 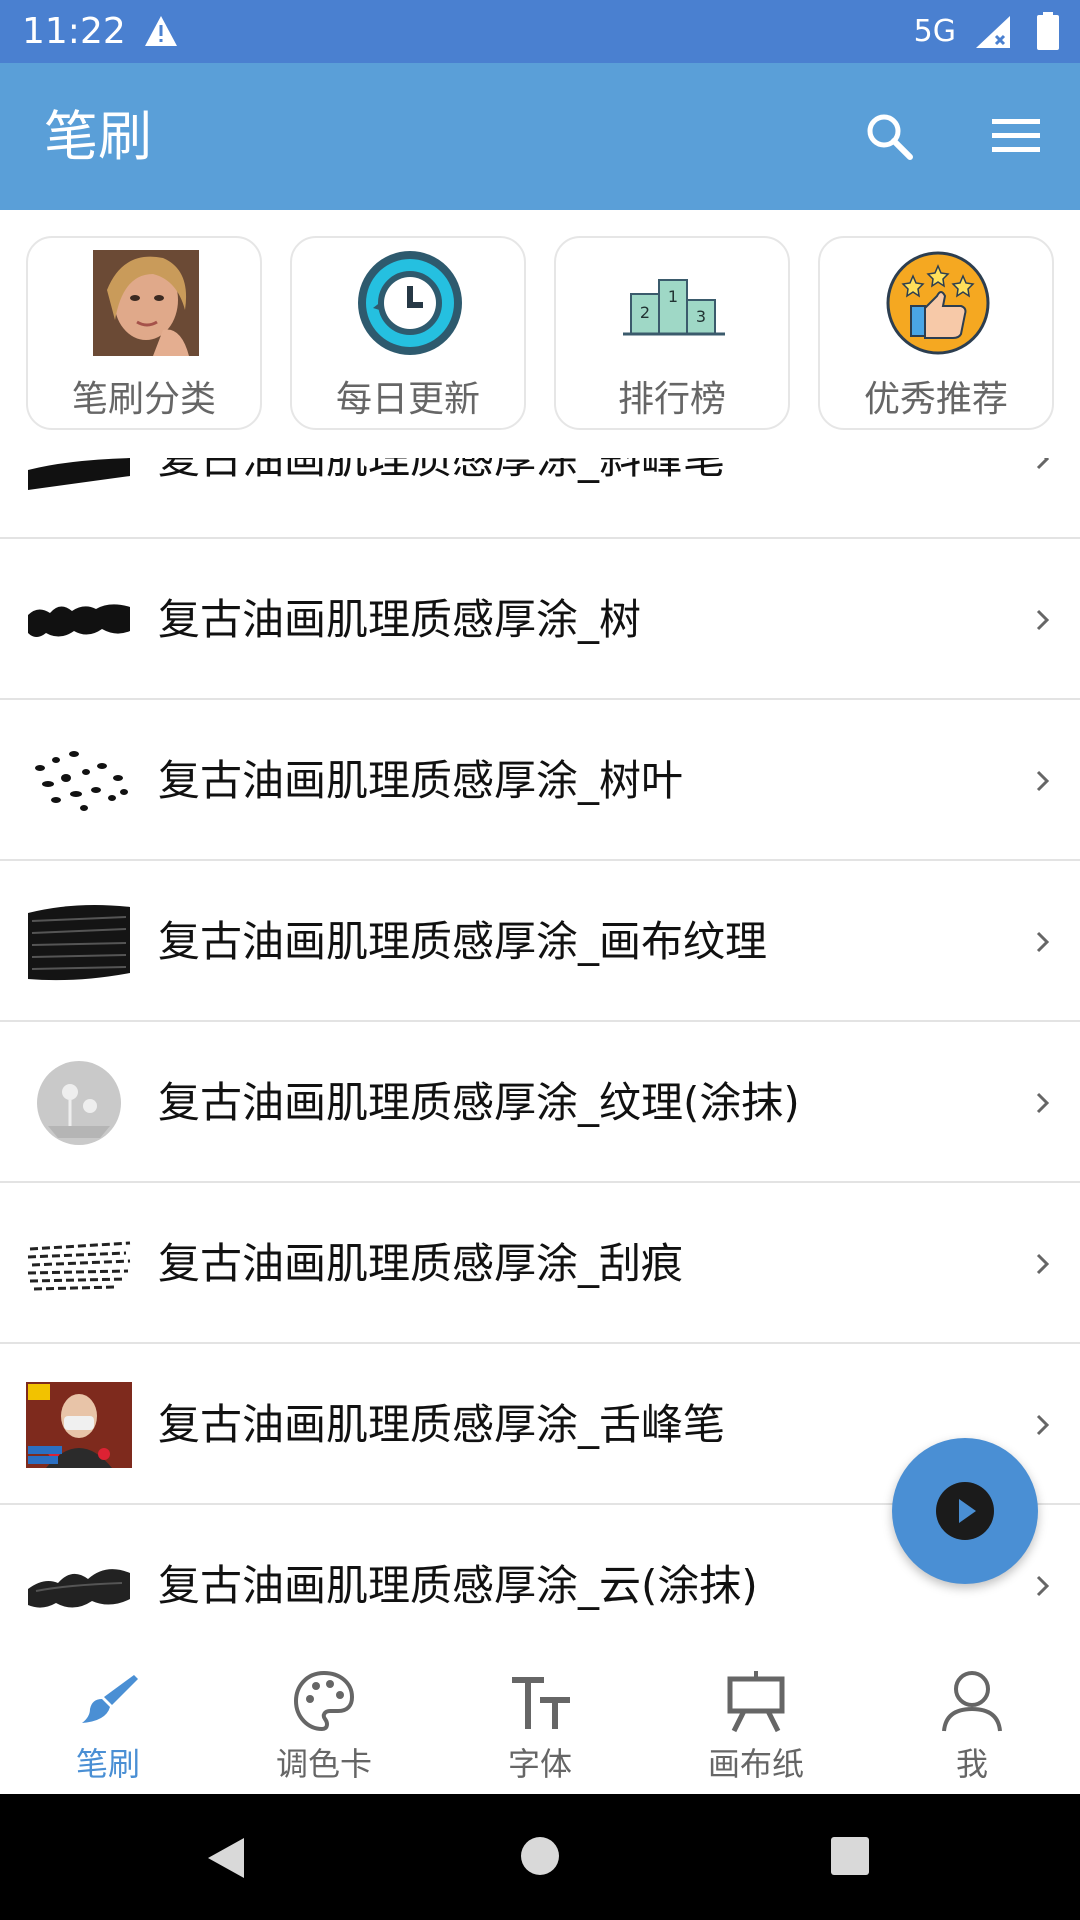 I want to click on nav-label: 字体, so click(x=539, y=1764).